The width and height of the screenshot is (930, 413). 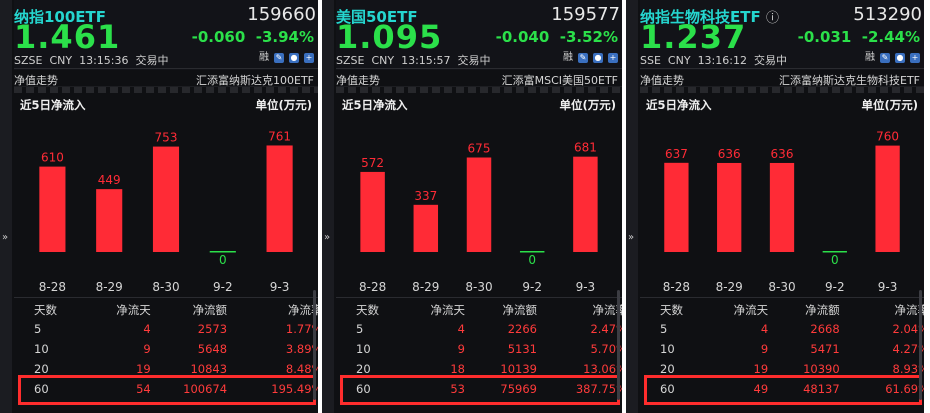 What do you see at coordinates (479, 149) in the screenshot?
I see `data-label-8-30: 675` at bounding box center [479, 149].